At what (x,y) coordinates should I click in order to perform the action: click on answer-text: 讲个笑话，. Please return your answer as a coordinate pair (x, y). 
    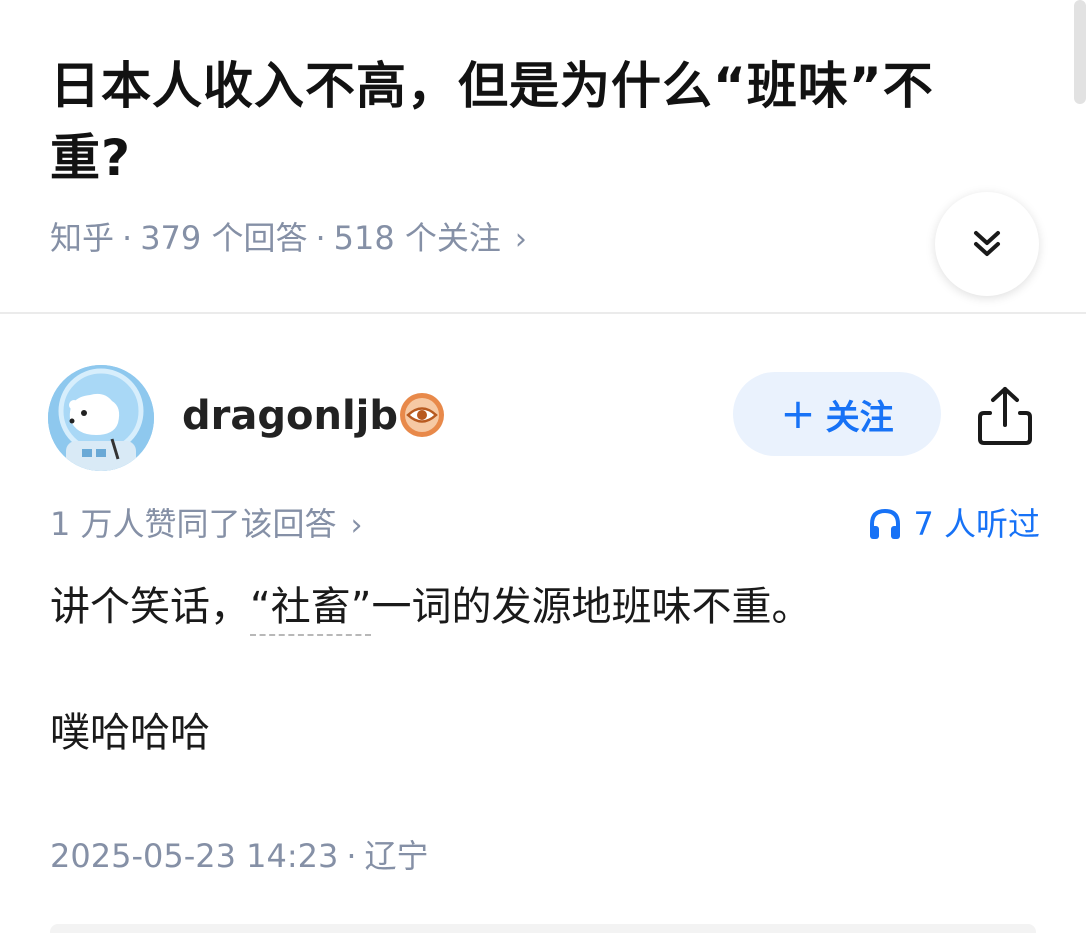
    Looking at the image, I should click on (150, 607).